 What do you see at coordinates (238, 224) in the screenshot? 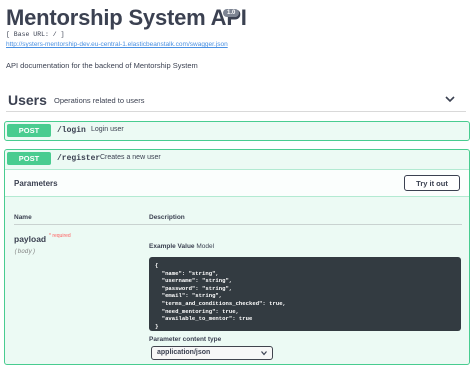
I see `column-divider` at bounding box center [238, 224].